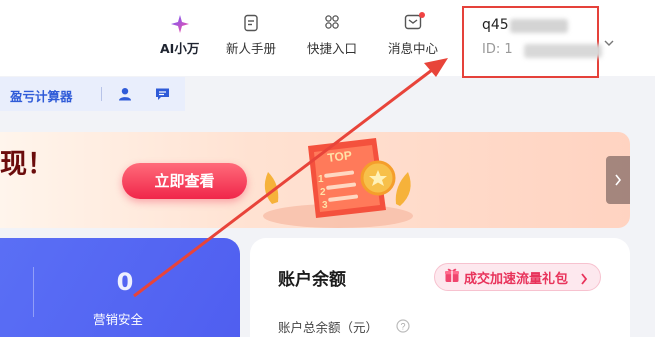 The width and height of the screenshot is (655, 337). Describe the element at coordinates (41, 95) in the screenshot. I see `profit-calculator-link: 盈亏计算器` at that location.